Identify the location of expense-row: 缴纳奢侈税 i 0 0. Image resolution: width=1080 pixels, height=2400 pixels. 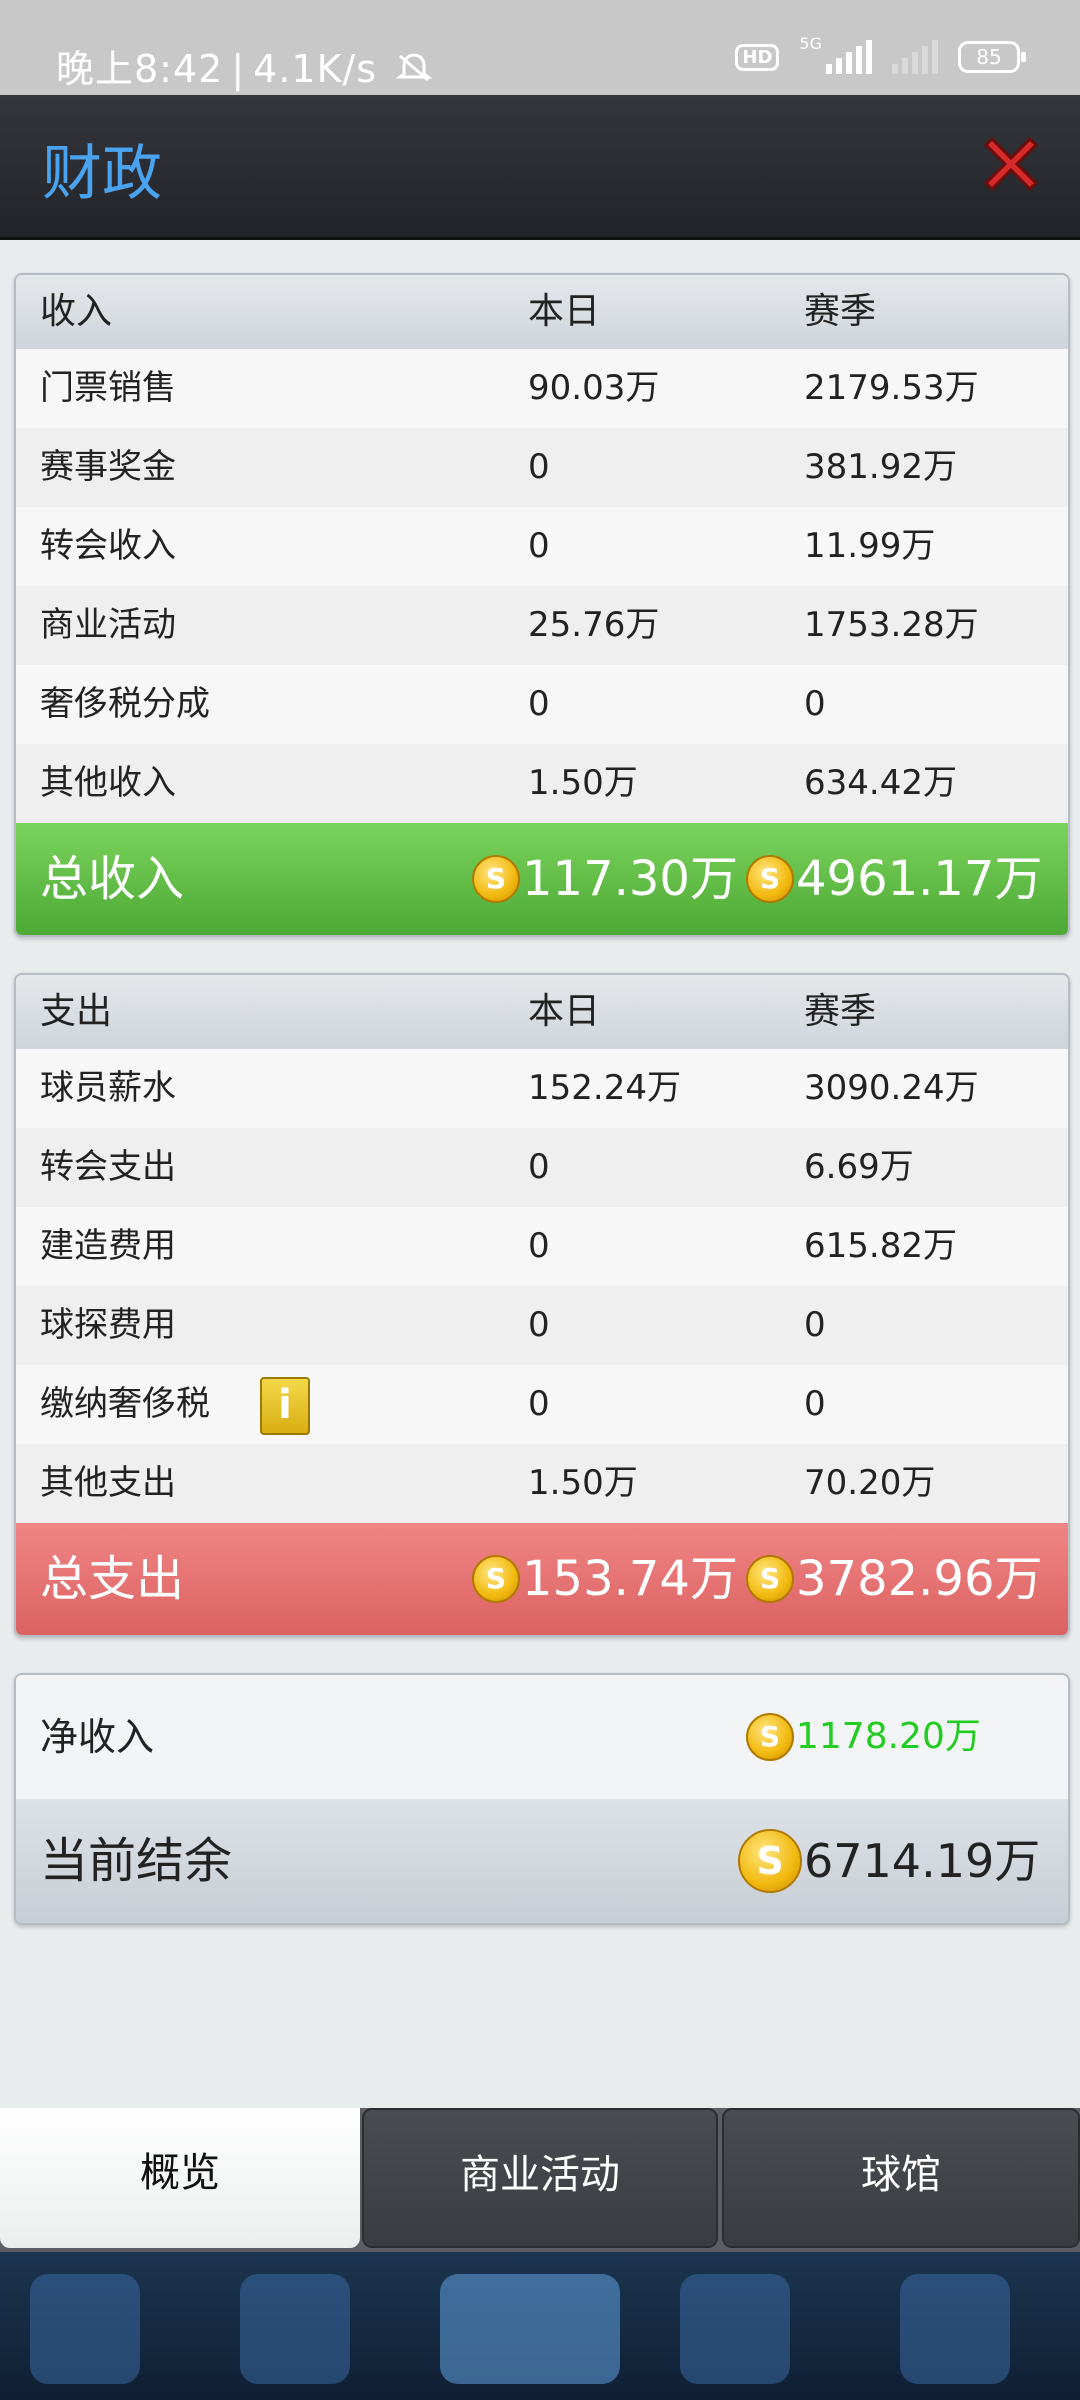
(542, 1404).